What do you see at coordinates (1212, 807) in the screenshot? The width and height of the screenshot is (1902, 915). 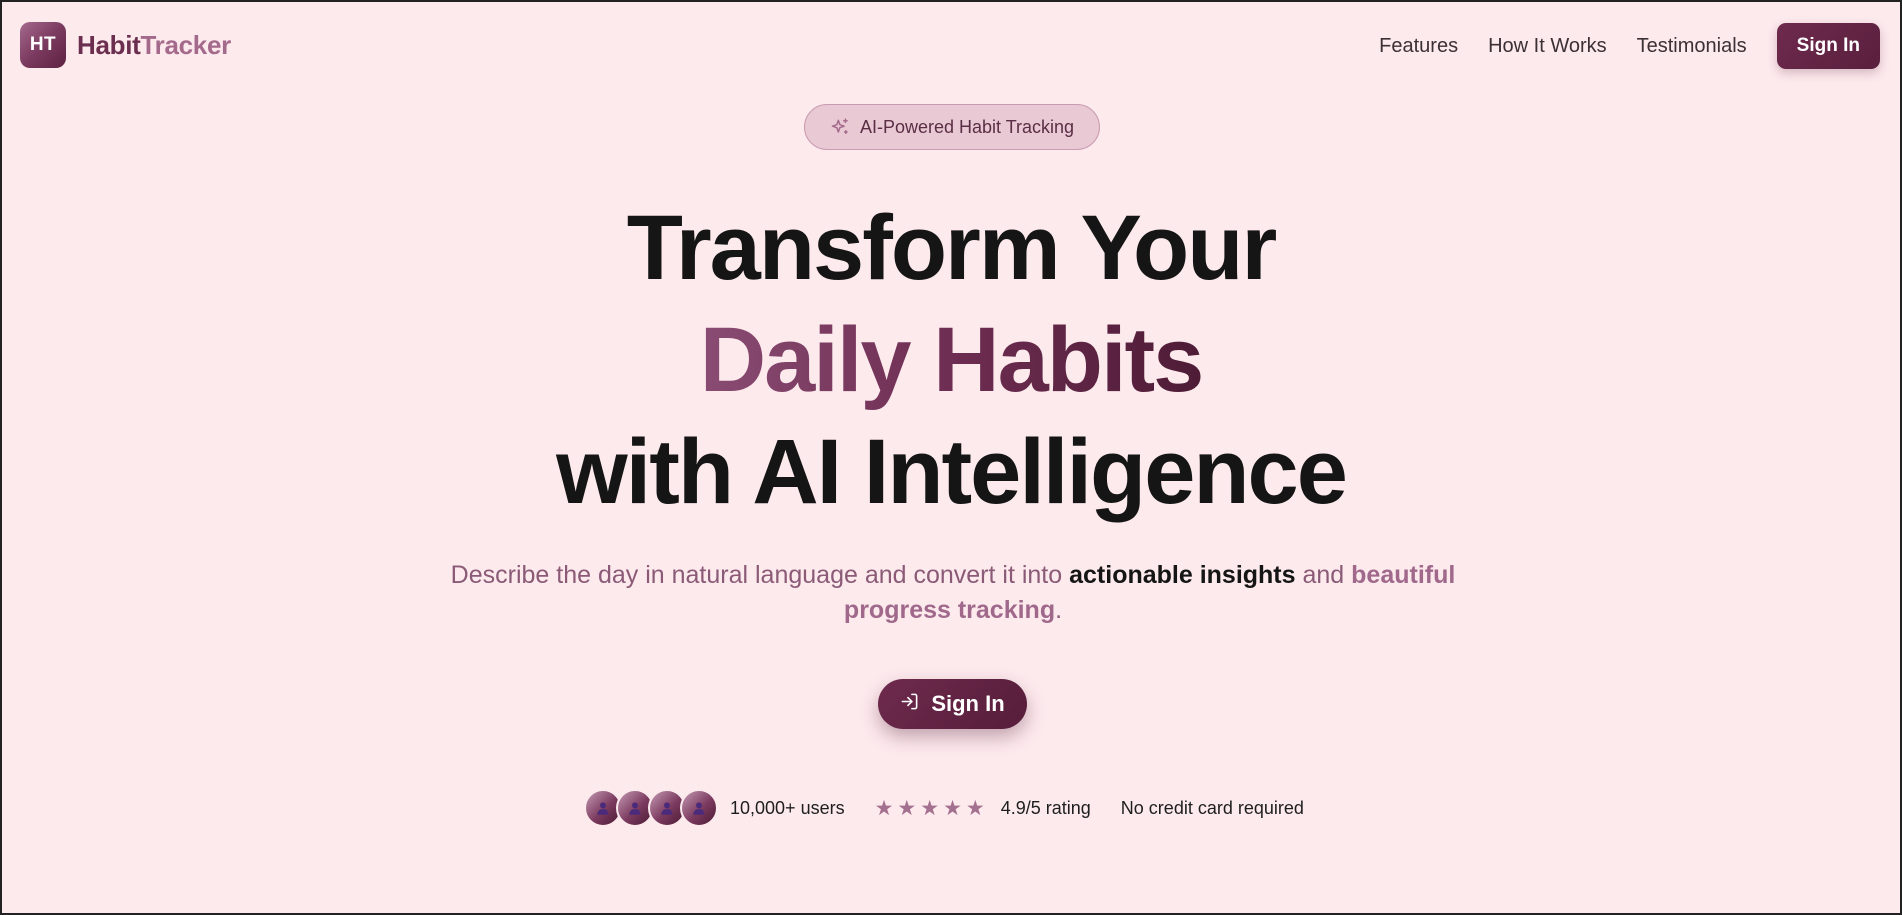 I see `no-credit-card-text: No credit card required` at bounding box center [1212, 807].